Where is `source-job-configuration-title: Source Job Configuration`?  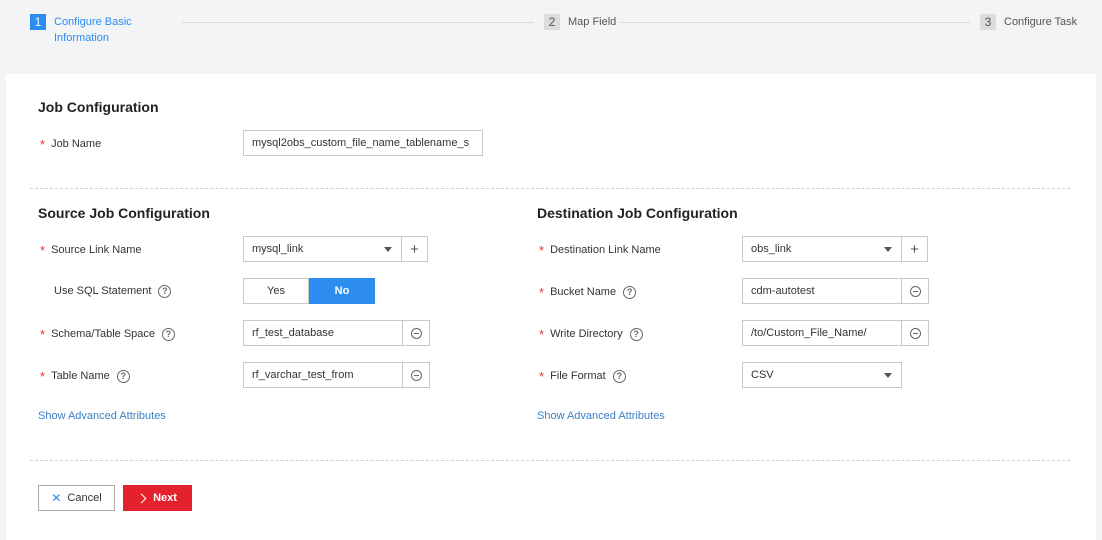 source-job-configuration-title: Source Job Configuration is located at coordinates (124, 213).